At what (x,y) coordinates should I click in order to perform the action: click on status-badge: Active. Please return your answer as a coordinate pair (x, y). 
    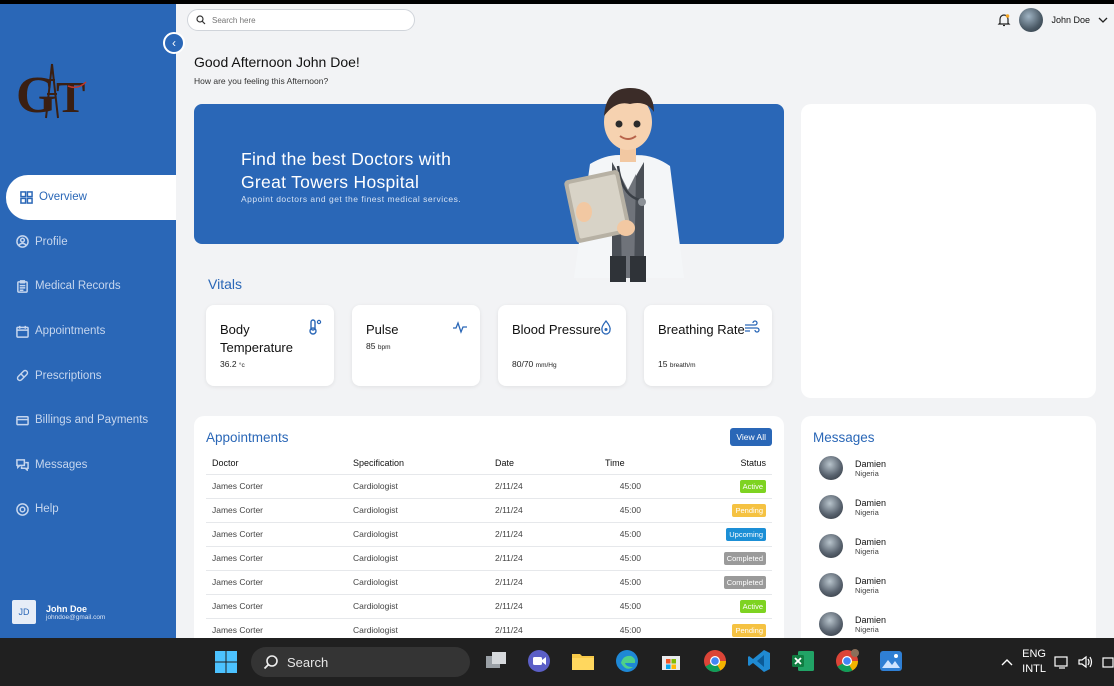
    Looking at the image, I should click on (752, 606).